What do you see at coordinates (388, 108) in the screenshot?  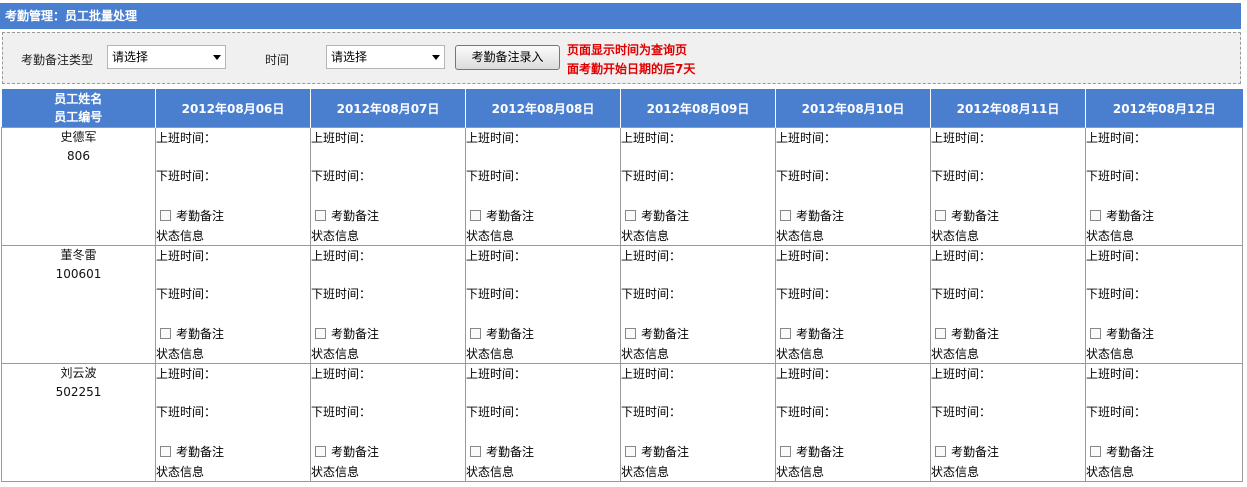 I see `date-column-header: 2012年08月07日` at bounding box center [388, 108].